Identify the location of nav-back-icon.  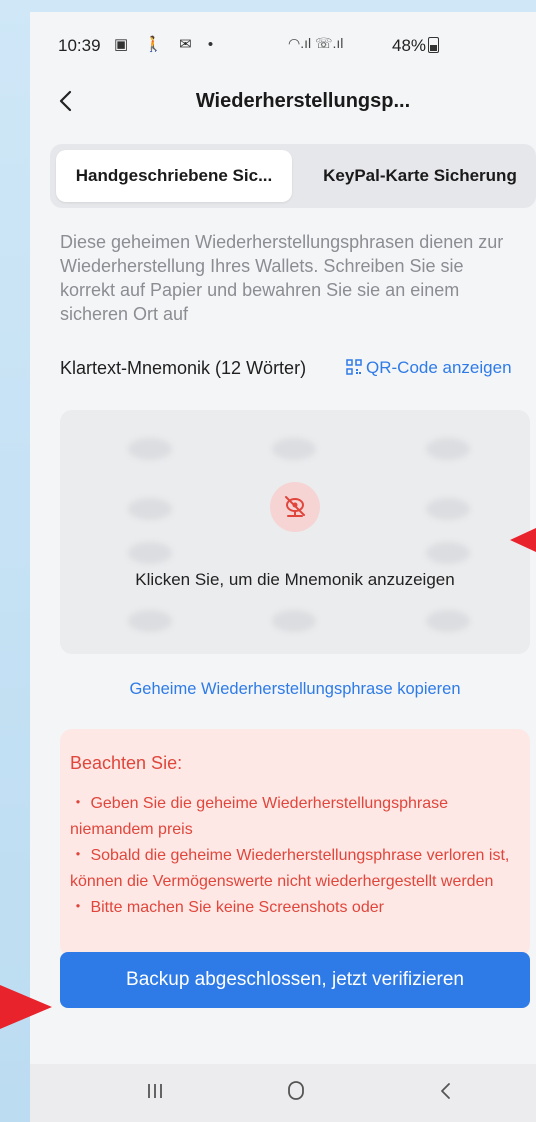
(445, 1091).